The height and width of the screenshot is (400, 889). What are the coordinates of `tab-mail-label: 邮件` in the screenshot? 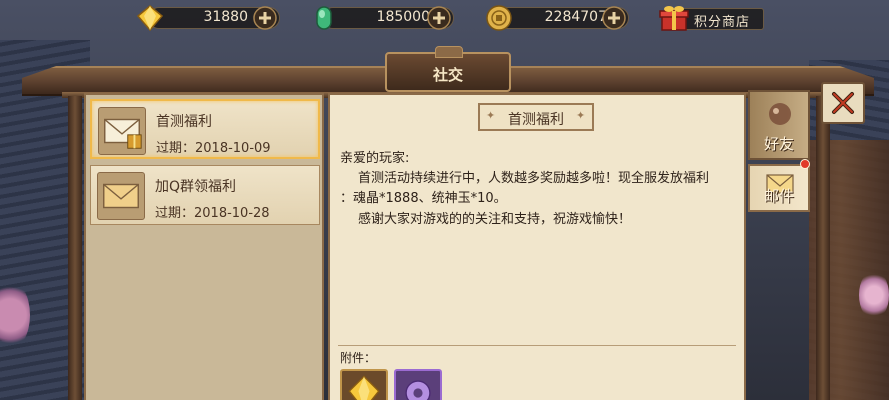 It's located at (778, 196).